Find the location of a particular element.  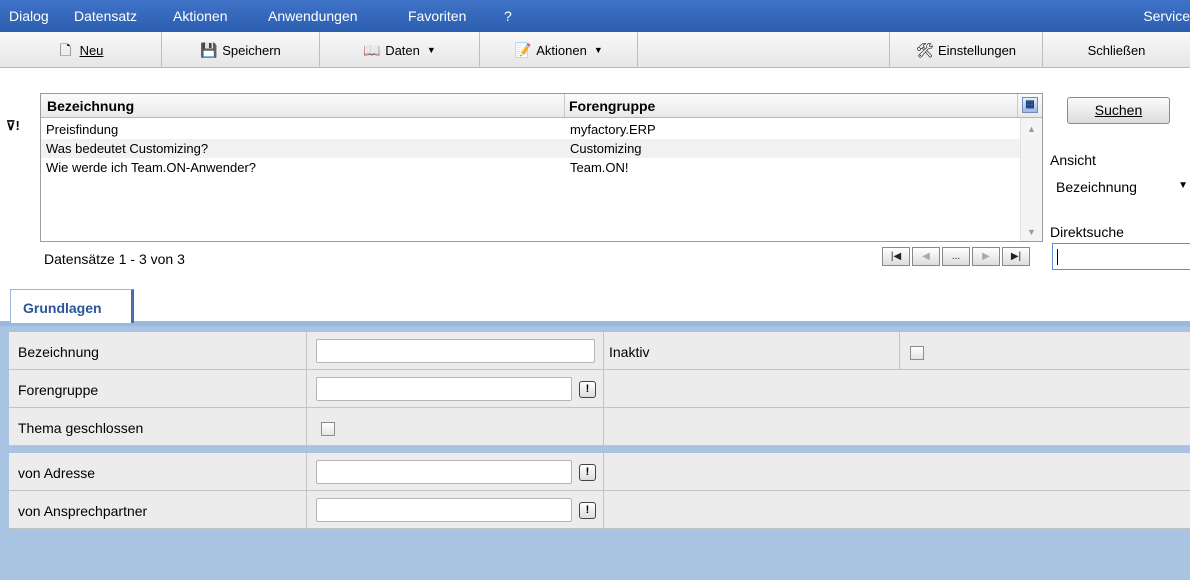

ansprech-picker-button: ! is located at coordinates (587, 510).